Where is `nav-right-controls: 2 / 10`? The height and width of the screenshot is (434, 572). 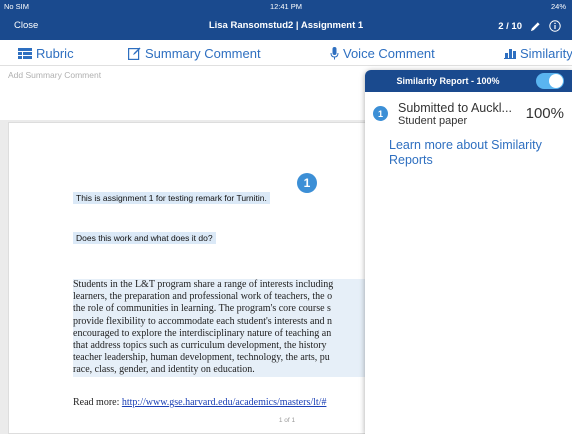 nav-right-controls: 2 / 10 is located at coordinates (530, 26).